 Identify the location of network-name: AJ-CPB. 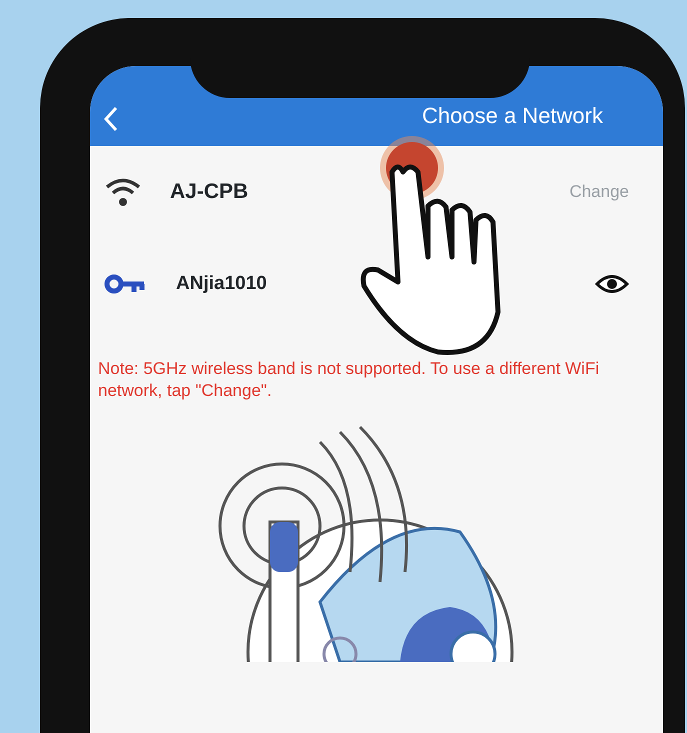
(209, 192).